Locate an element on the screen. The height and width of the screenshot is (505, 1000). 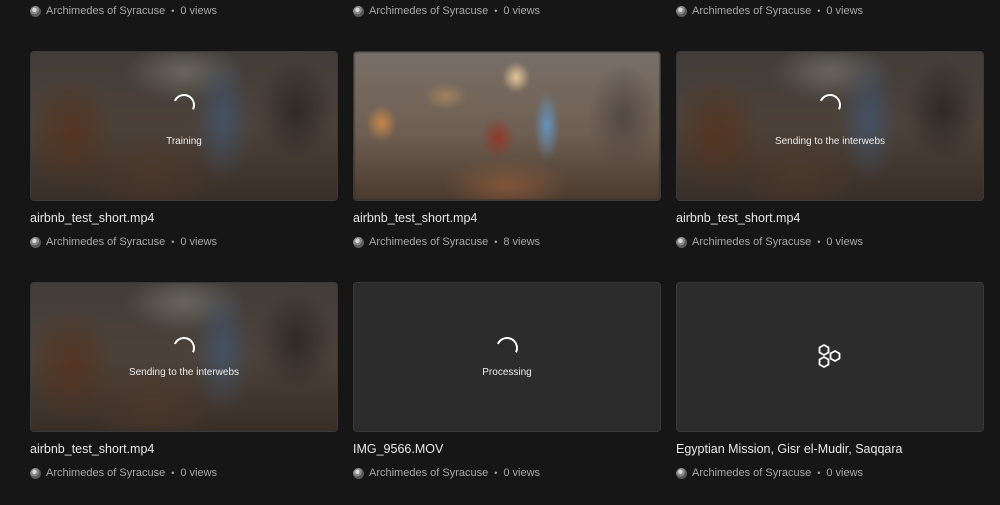
capture-status: Training is located at coordinates (184, 141).